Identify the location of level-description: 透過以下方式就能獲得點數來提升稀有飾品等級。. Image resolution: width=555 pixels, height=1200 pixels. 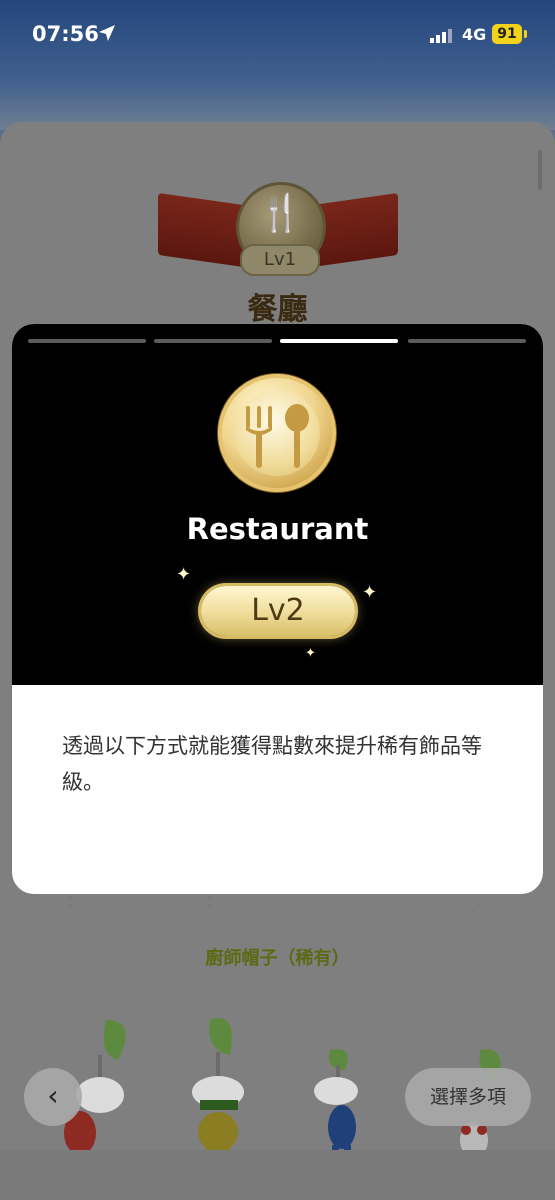
(272, 764).